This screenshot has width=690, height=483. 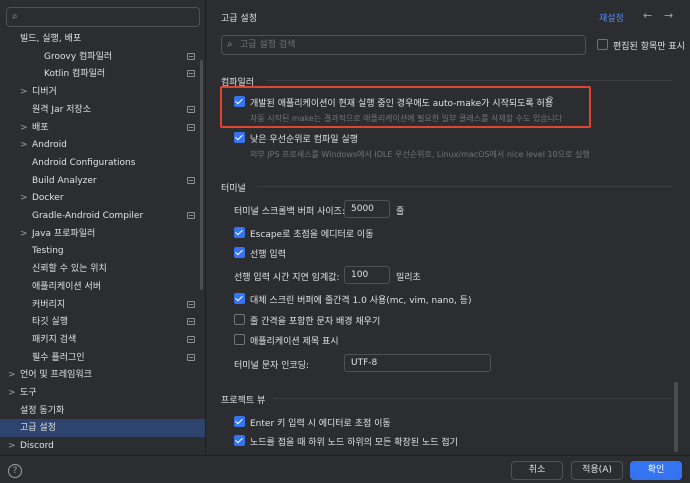 What do you see at coordinates (268, 255) in the screenshot?
I see `type-ahead-label: 선행 입력` at bounding box center [268, 255].